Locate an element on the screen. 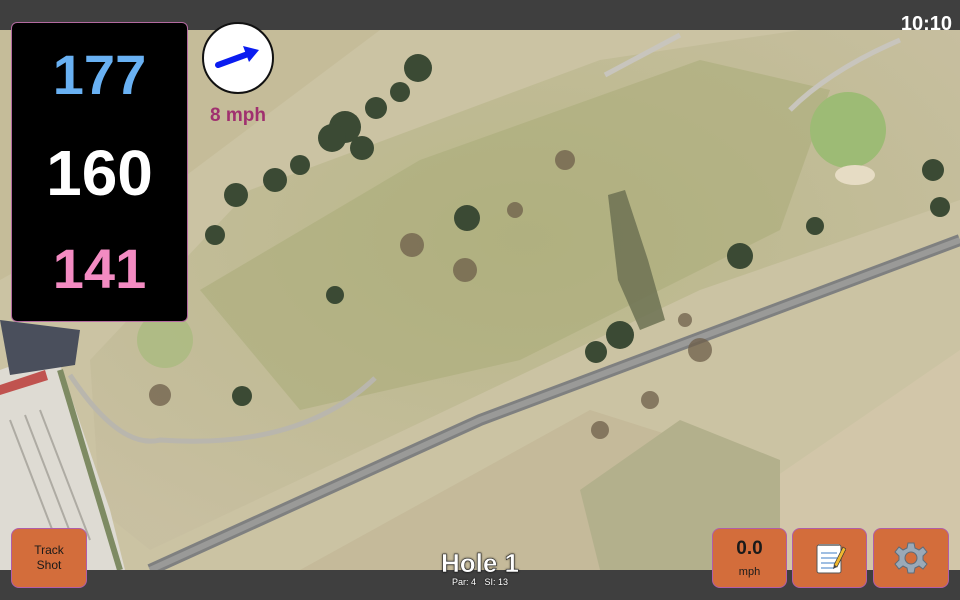 The image size is (960, 600). speed-button: 0.0 mph is located at coordinates (749, 558).